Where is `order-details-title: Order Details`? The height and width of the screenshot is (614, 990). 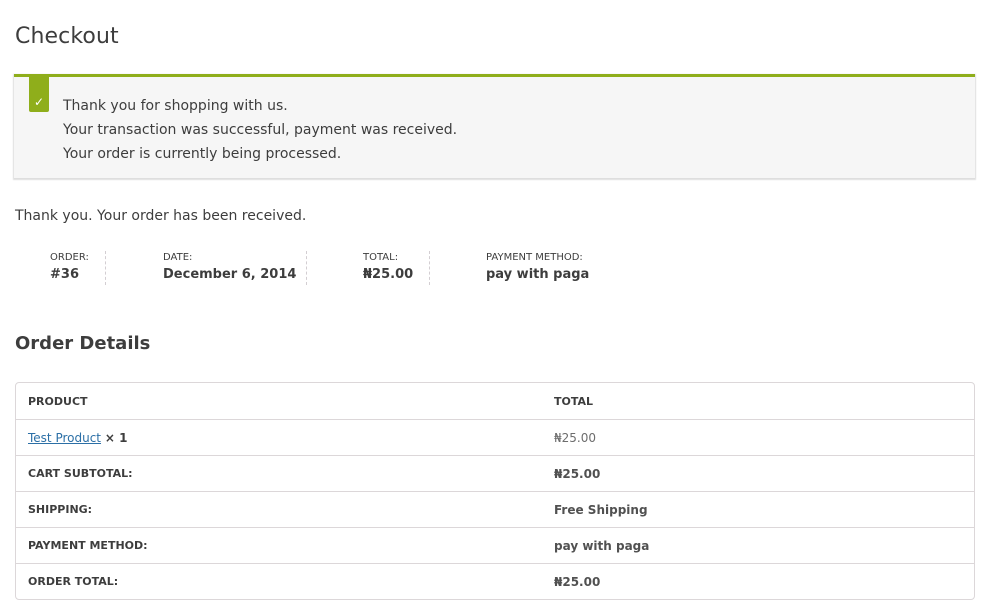 order-details-title: Order Details is located at coordinates (83, 343).